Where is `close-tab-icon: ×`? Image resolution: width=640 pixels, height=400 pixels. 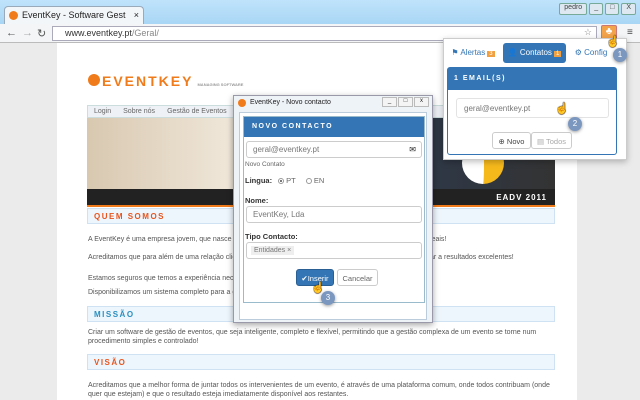 close-tab-icon: × is located at coordinates (136, 15).